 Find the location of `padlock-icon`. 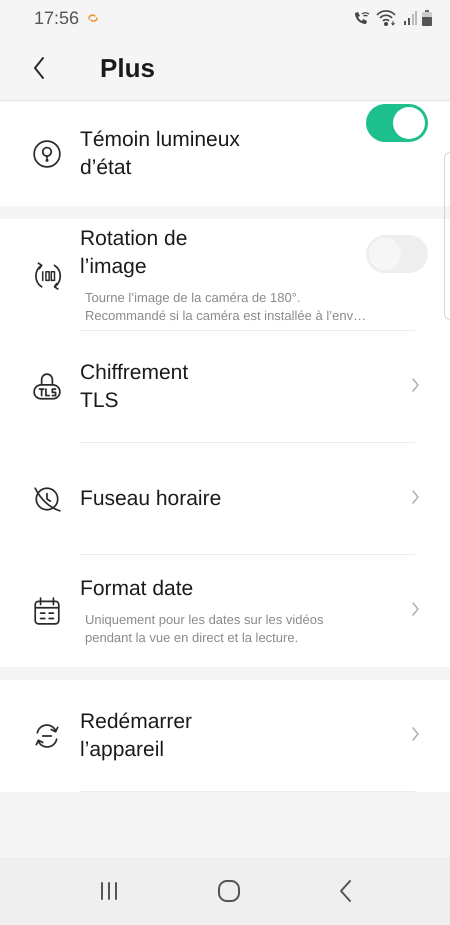

padlock-icon is located at coordinates (47, 387).